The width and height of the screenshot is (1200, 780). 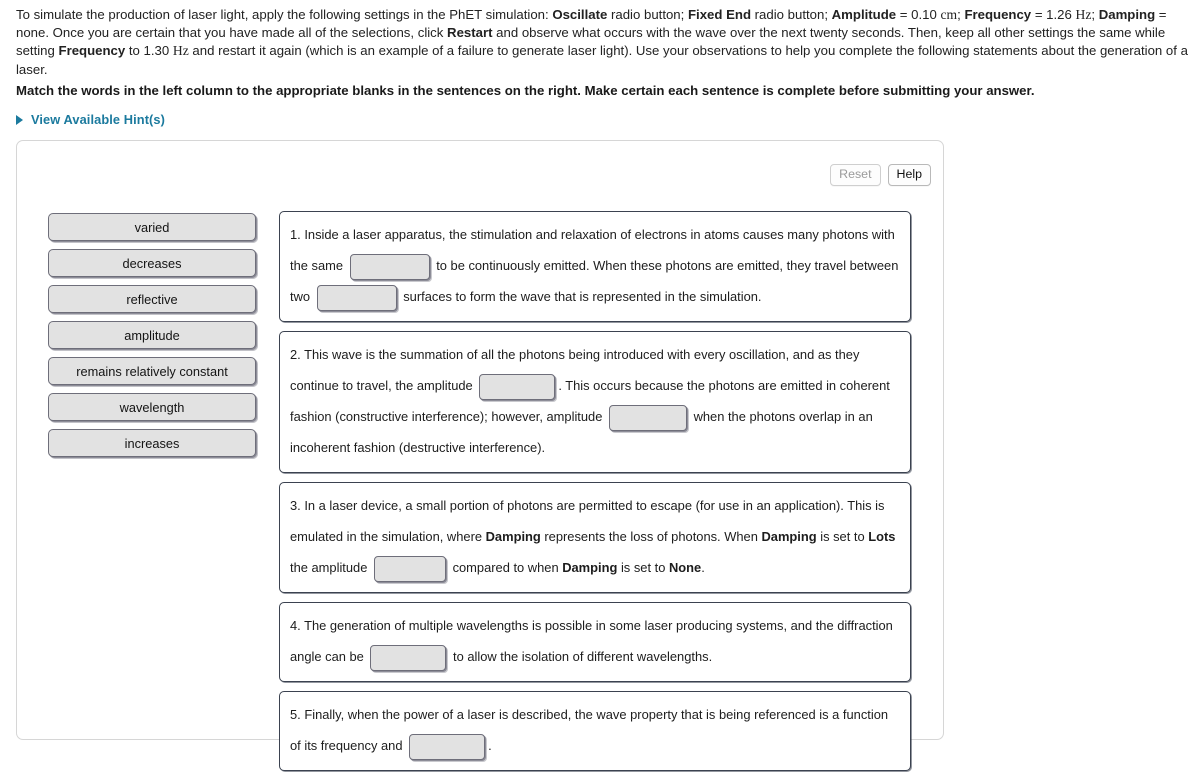 I want to click on intro-bold-oscillate: Oscillate, so click(x=580, y=14).